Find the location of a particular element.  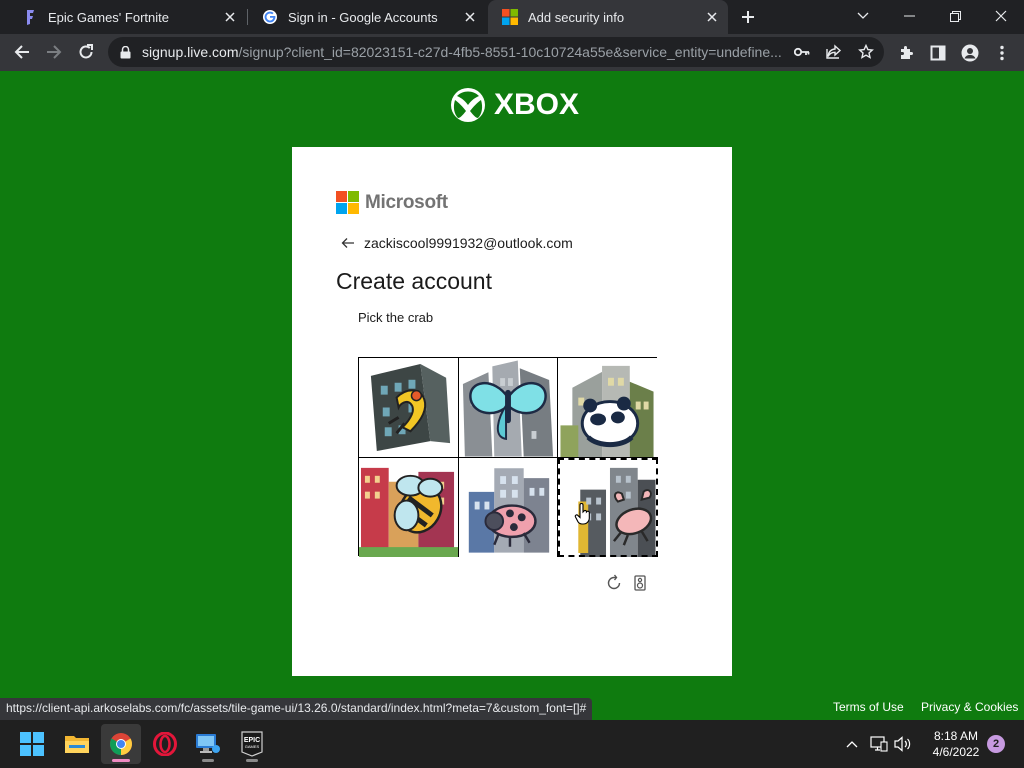

opera-button is located at coordinates (165, 744).